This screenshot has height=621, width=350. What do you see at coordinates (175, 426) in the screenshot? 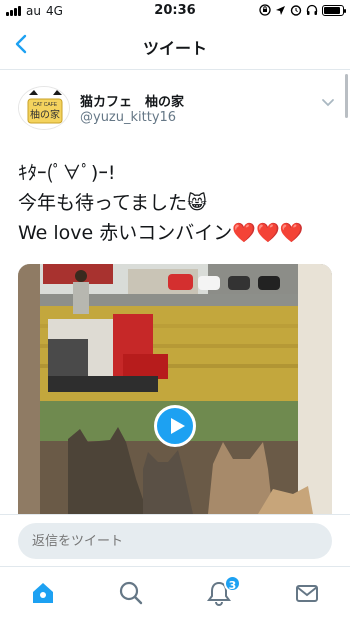
I see `play-button` at bounding box center [175, 426].